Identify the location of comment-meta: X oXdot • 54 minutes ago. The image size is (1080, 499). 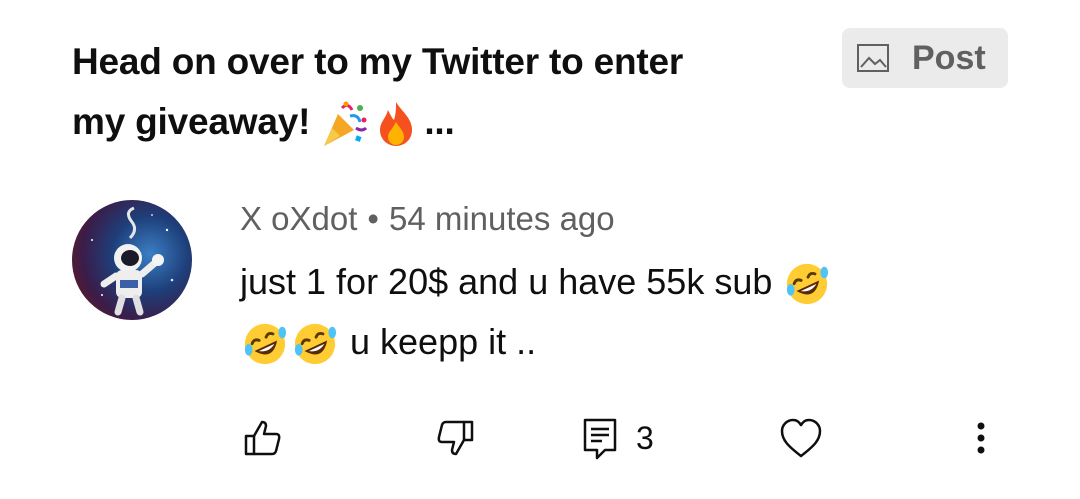
(427, 219).